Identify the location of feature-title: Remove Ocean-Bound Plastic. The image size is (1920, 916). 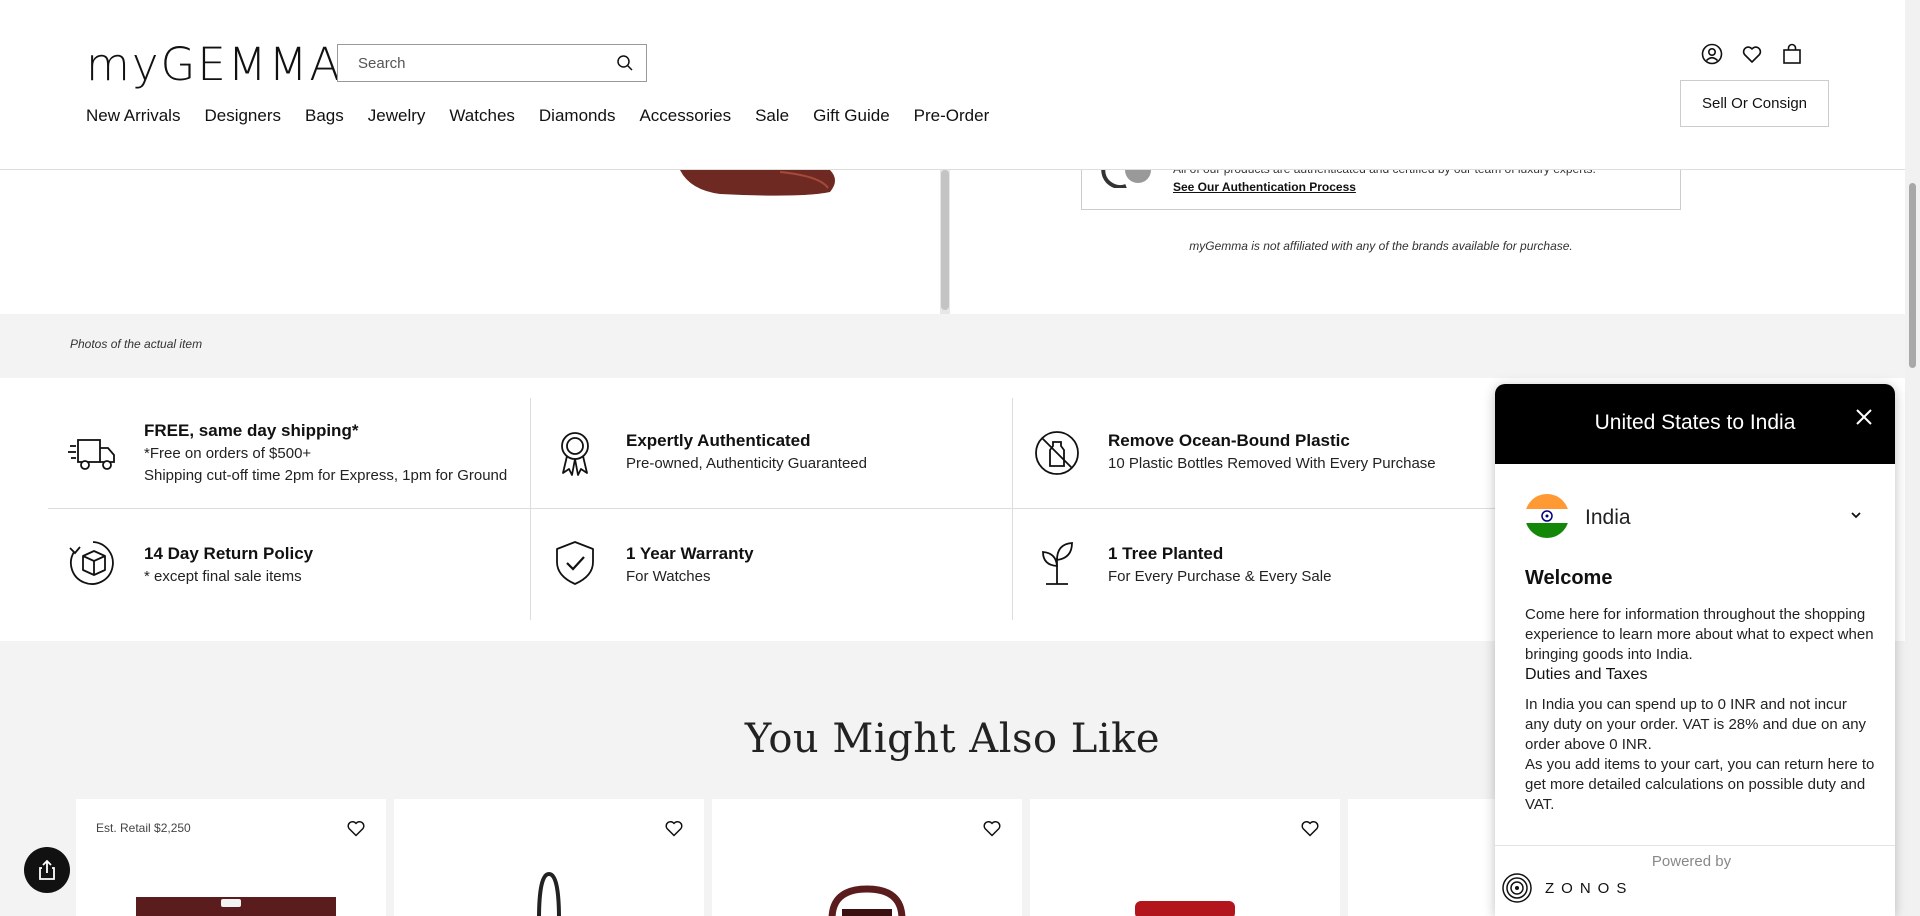
(1229, 440).